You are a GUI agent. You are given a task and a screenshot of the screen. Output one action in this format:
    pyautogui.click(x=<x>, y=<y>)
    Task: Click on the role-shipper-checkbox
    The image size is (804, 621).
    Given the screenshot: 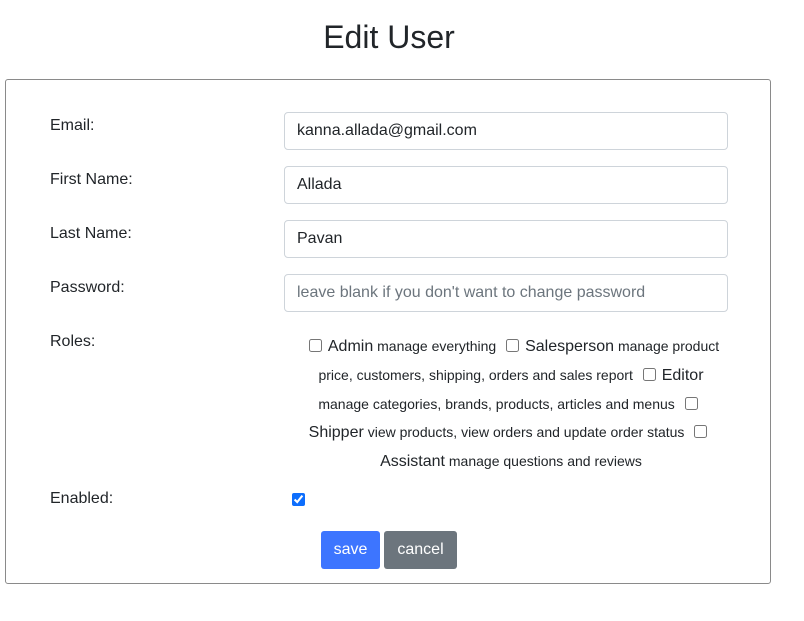 What is the action you would take?
    pyautogui.click(x=691, y=403)
    